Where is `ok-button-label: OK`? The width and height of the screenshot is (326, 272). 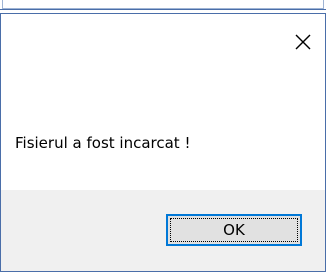 ok-button-label: OK is located at coordinates (234, 230).